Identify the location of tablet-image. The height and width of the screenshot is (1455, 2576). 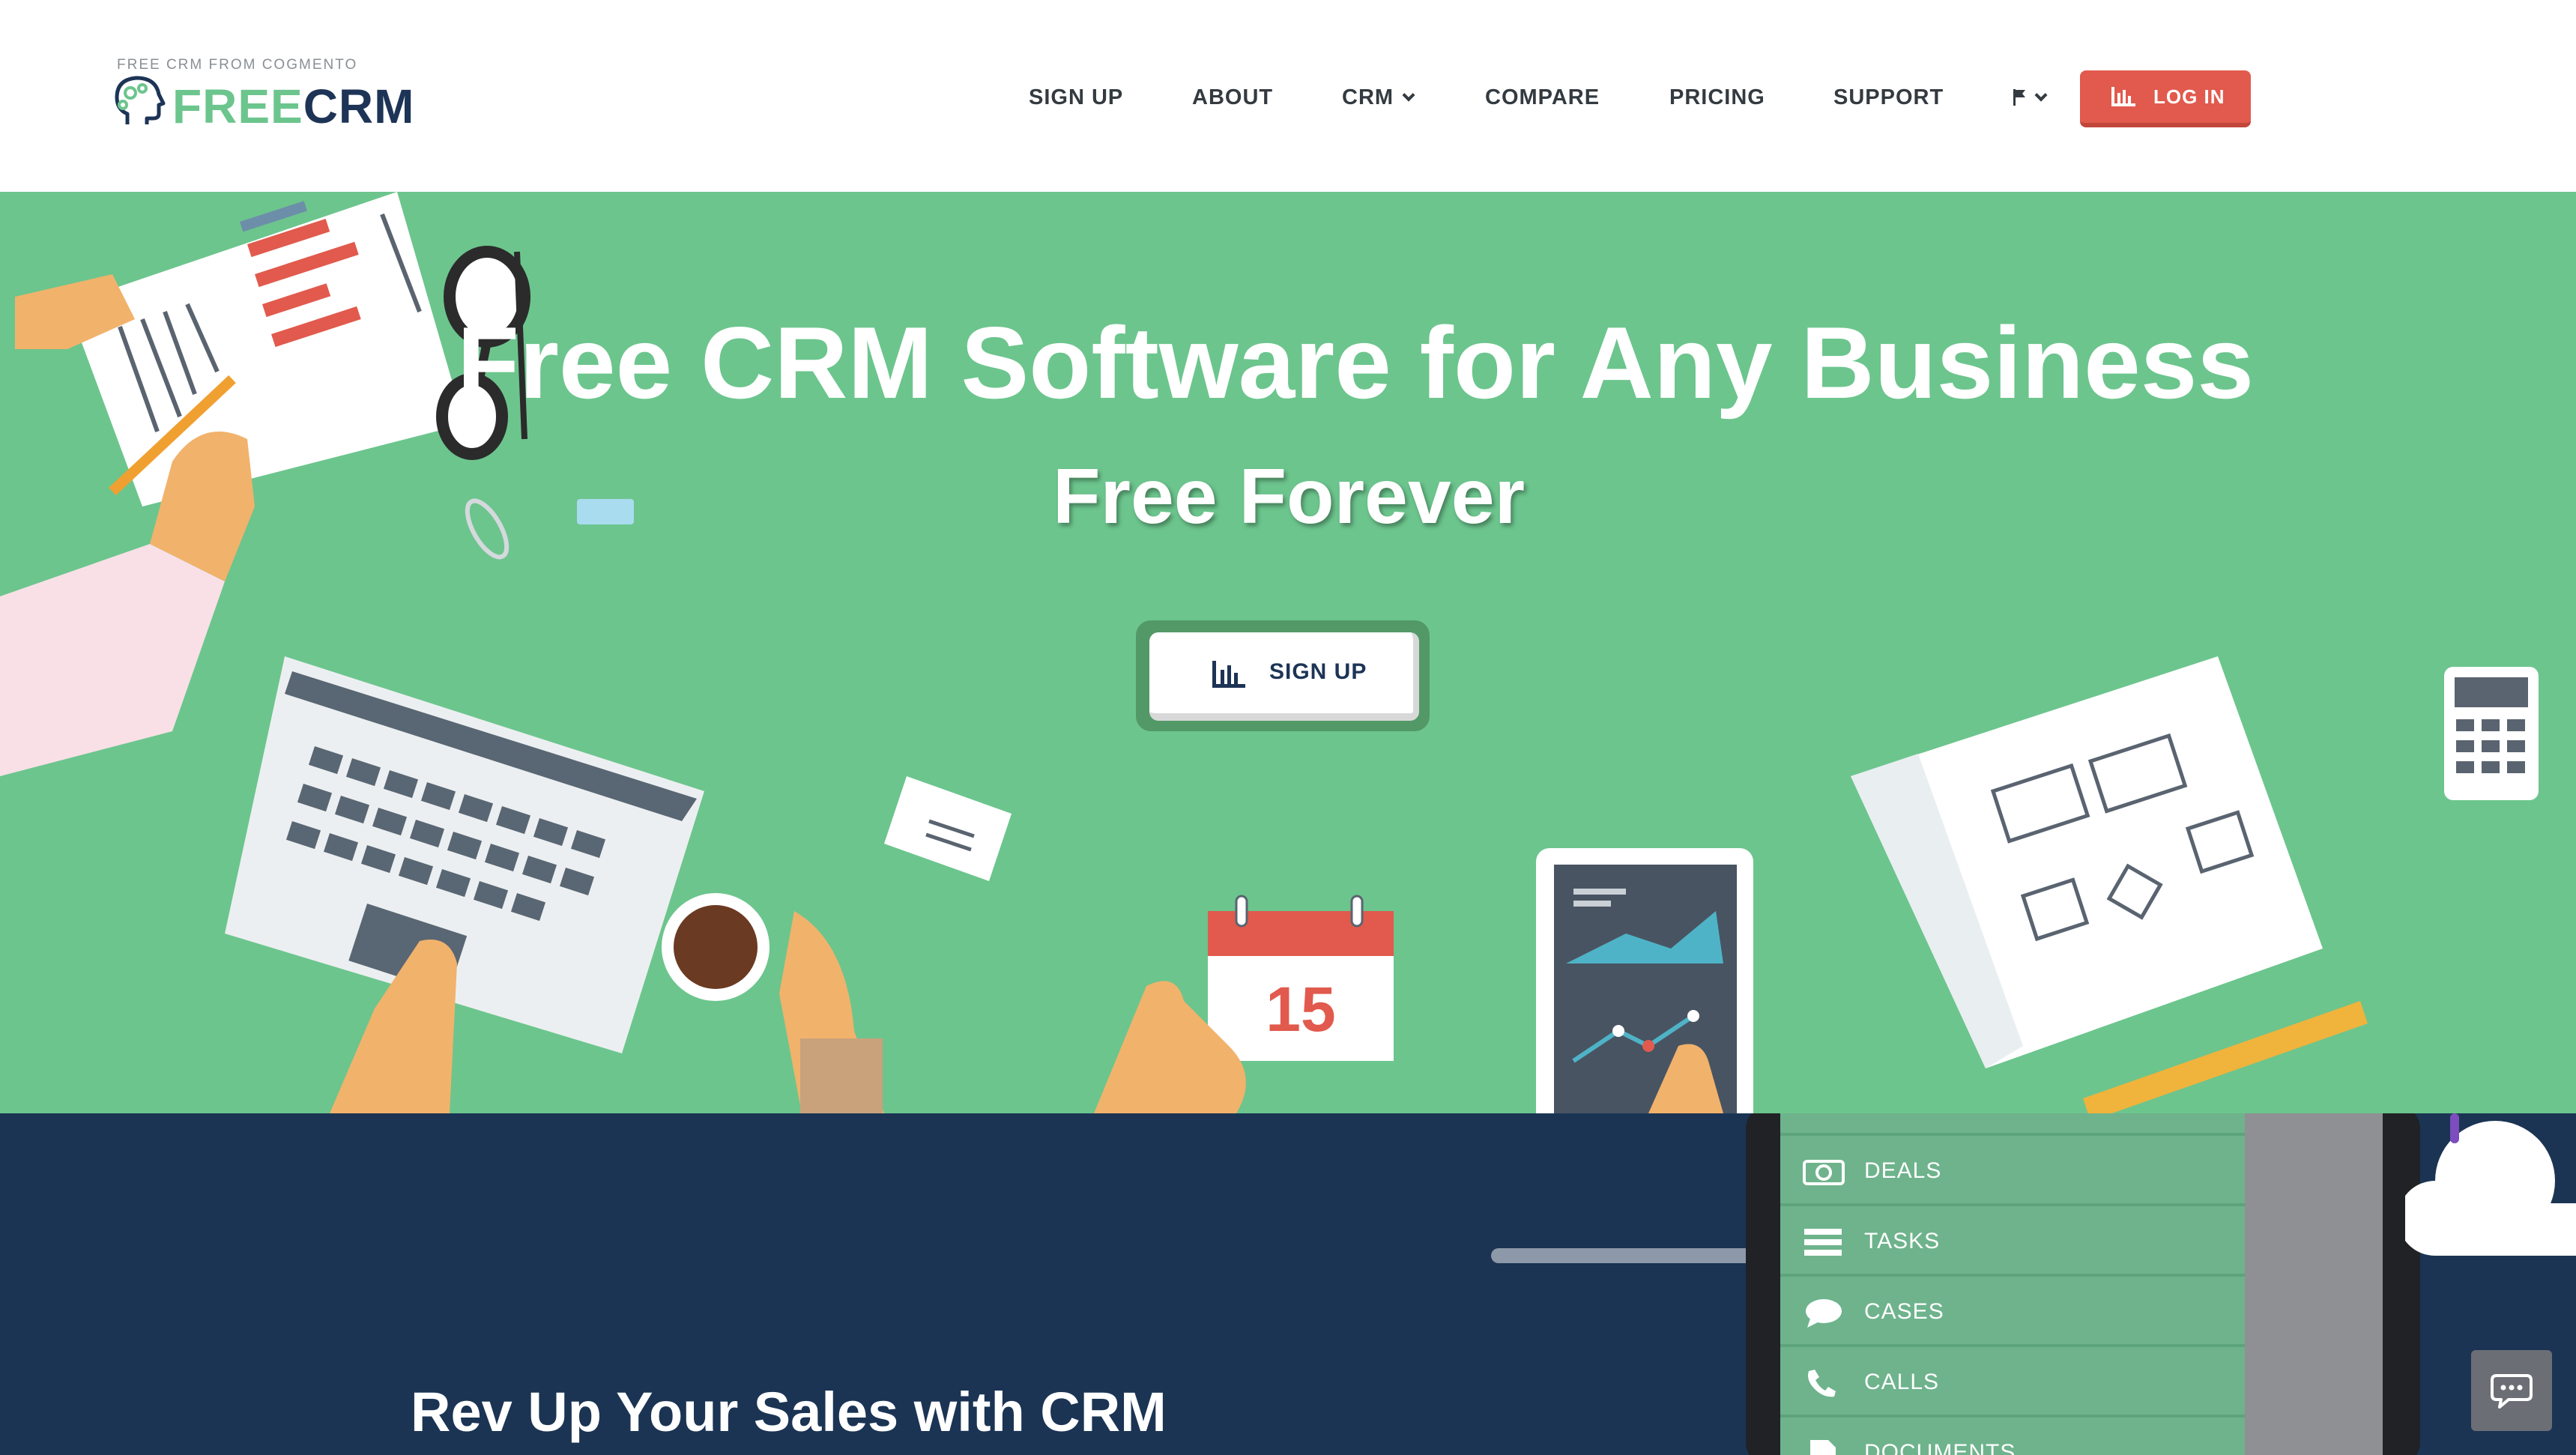
(1644, 980).